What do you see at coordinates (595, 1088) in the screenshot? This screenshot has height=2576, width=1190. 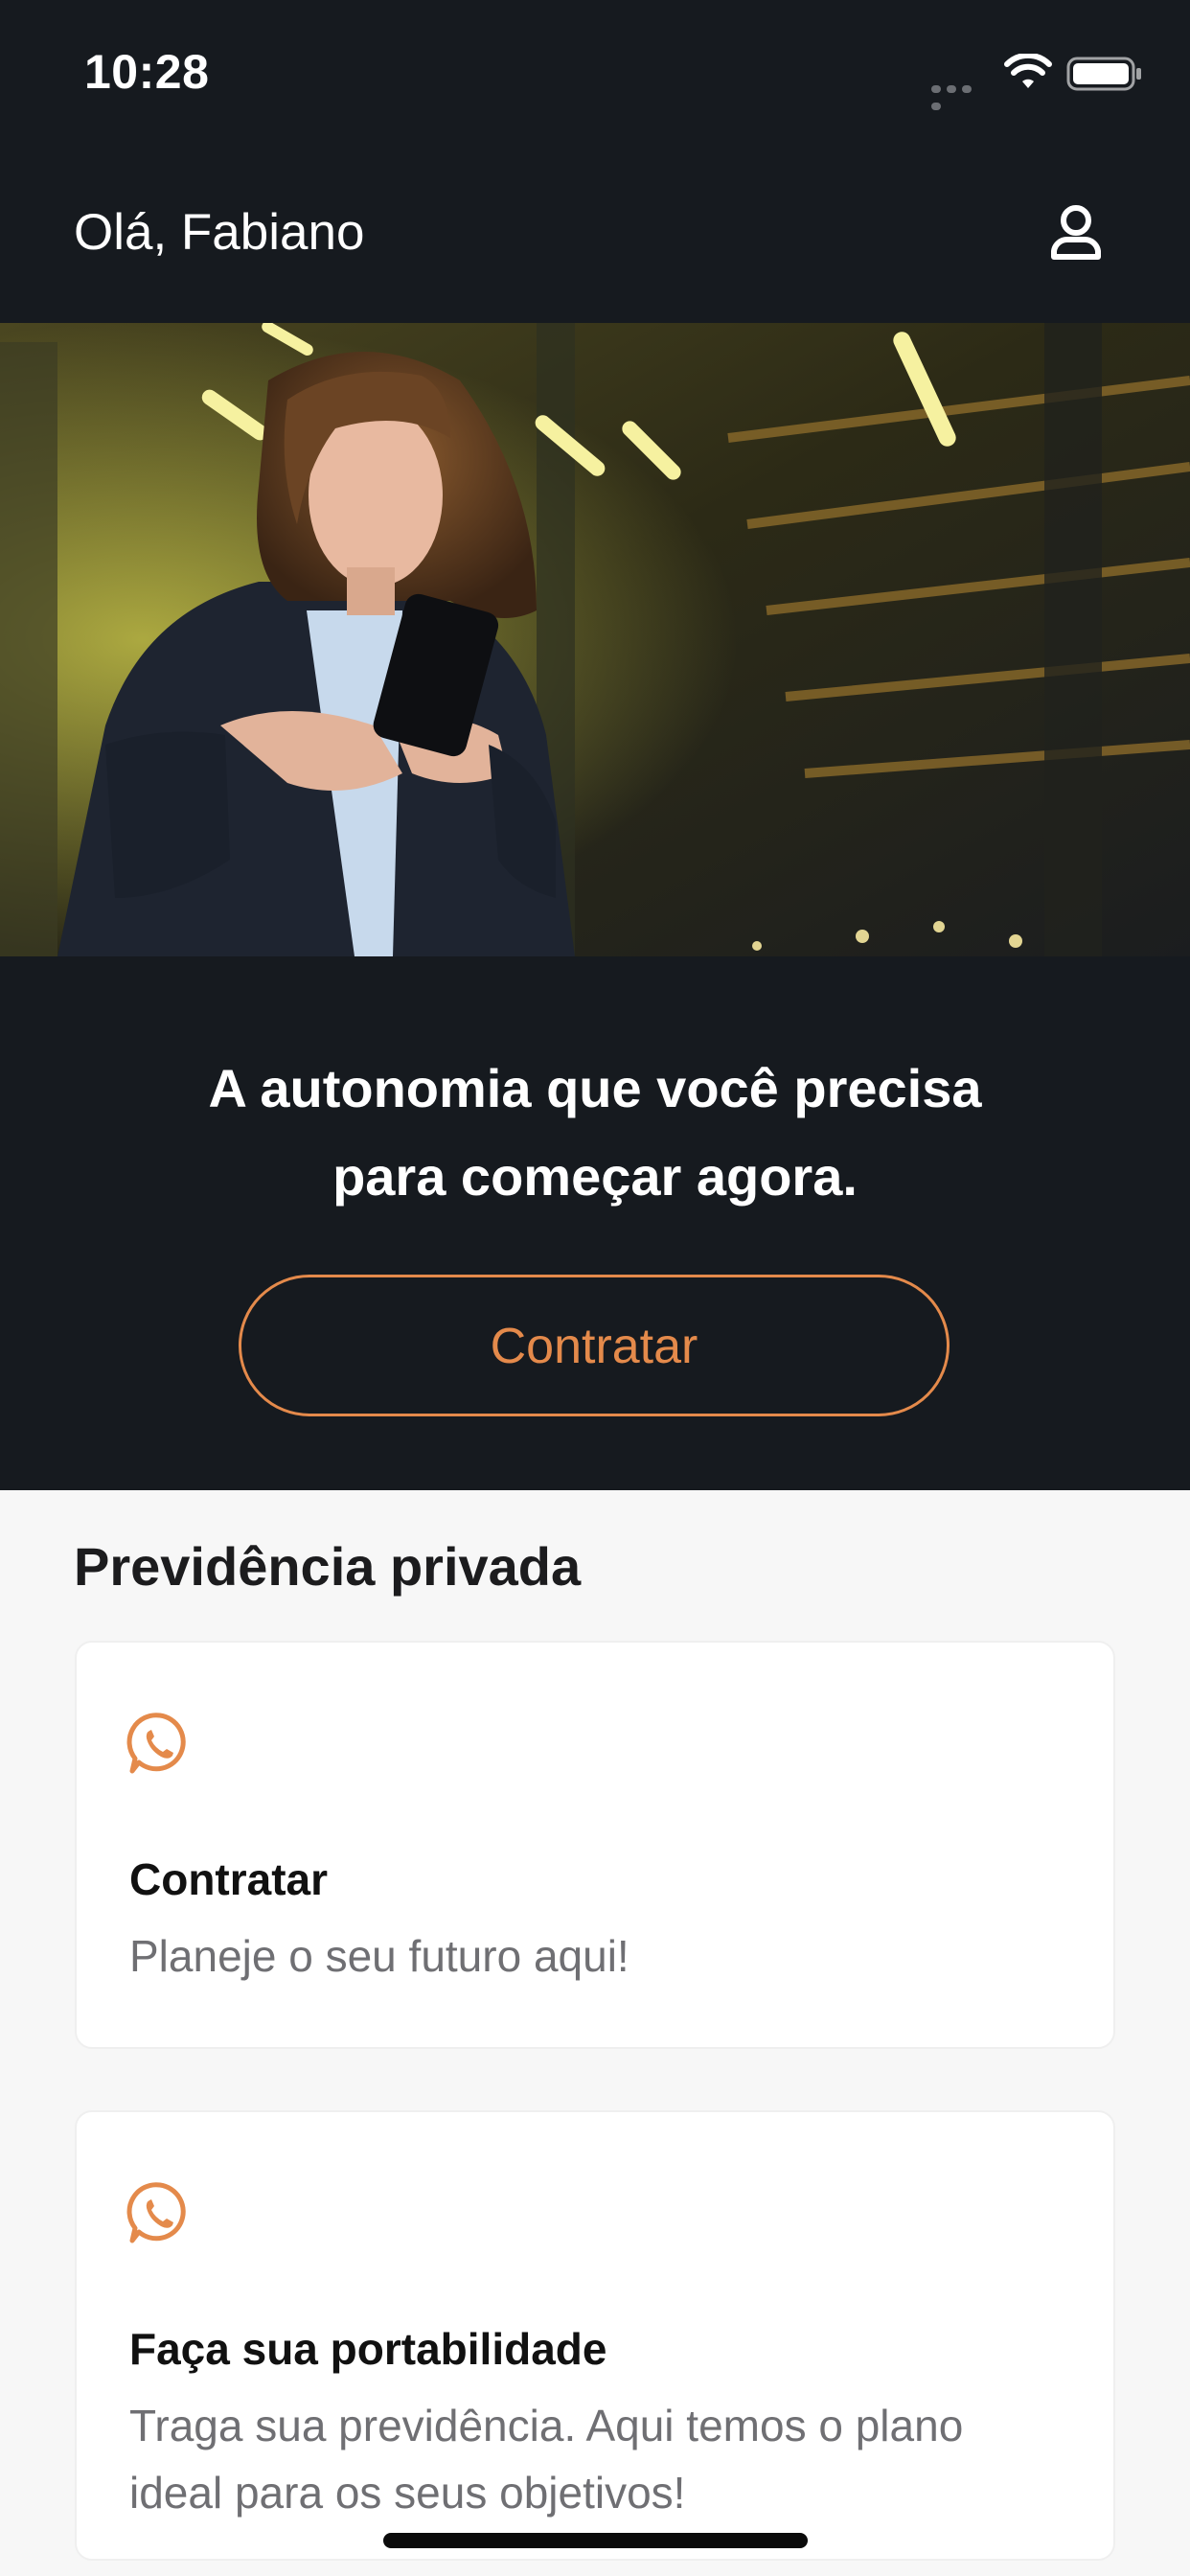 I see `promo-line-1: A autonomia que você precisa` at bounding box center [595, 1088].